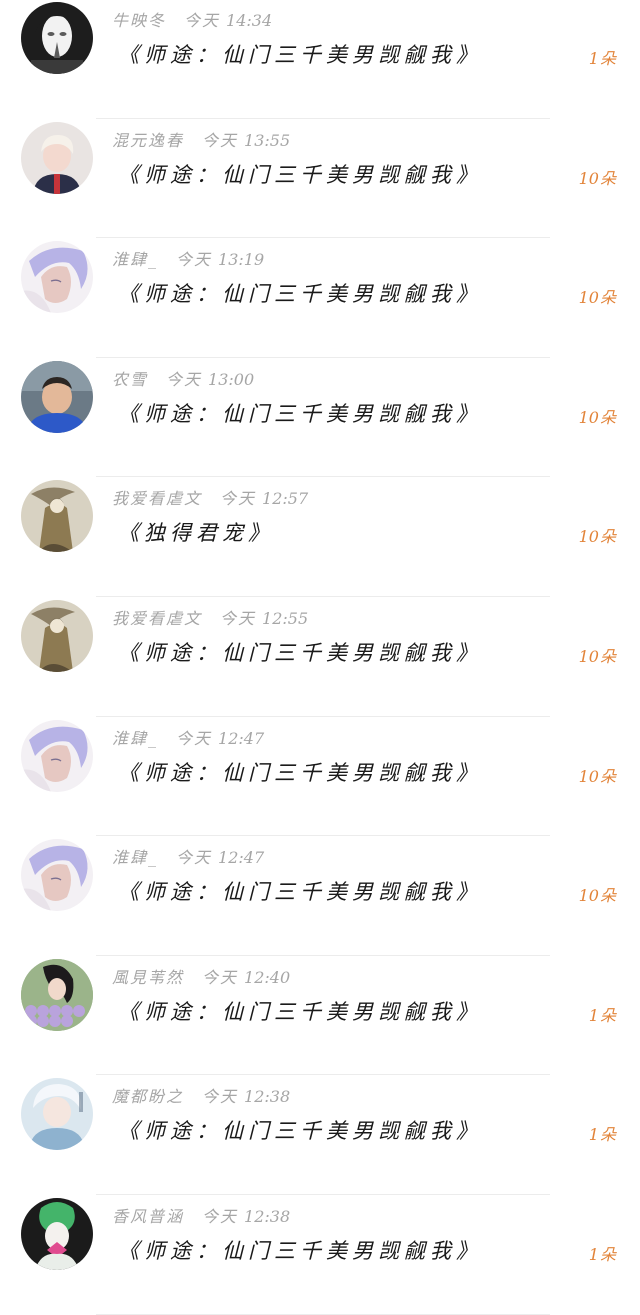 The image size is (640, 1315). I want to click on gift-record-row: 魔都盼之 今天 12:38 《师途：仙门三千美男觊觎我》 1朵, so click(320, 1135).